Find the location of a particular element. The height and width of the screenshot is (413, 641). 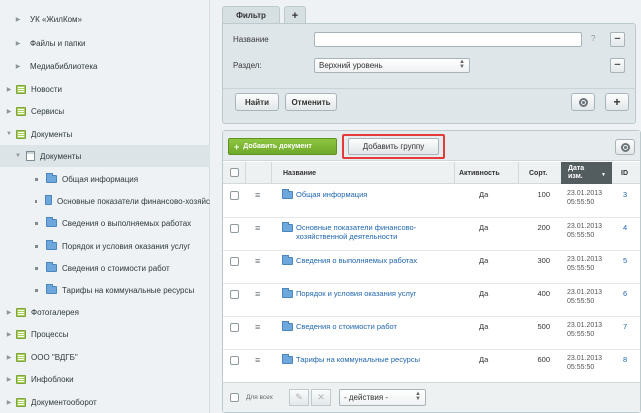

sidebar-item: ▶ Инфоблоки is located at coordinates (105, 379).